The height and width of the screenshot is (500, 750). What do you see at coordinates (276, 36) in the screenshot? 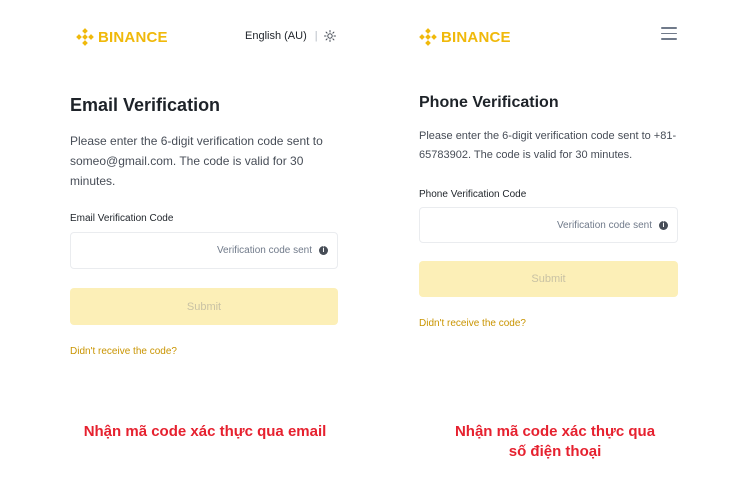
I see `language-label: English (AU)` at bounding box center [276, 36].